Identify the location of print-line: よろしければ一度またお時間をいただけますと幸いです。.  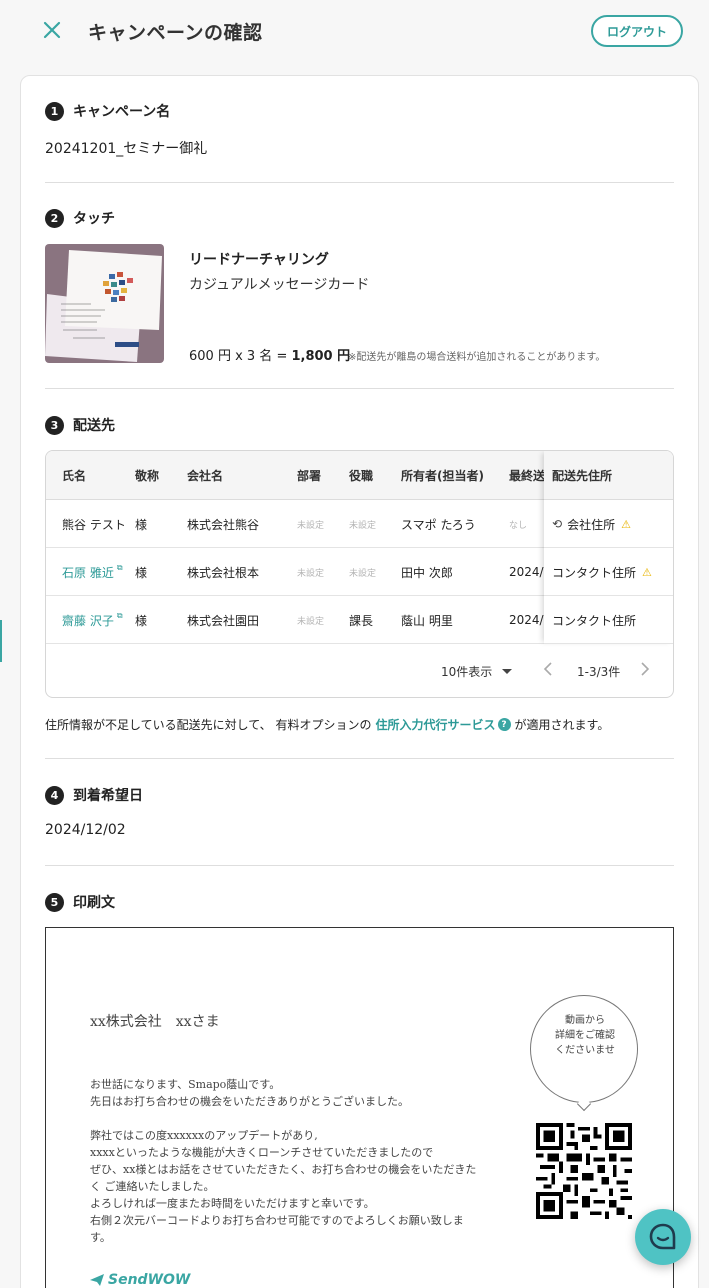
(232, 1203).